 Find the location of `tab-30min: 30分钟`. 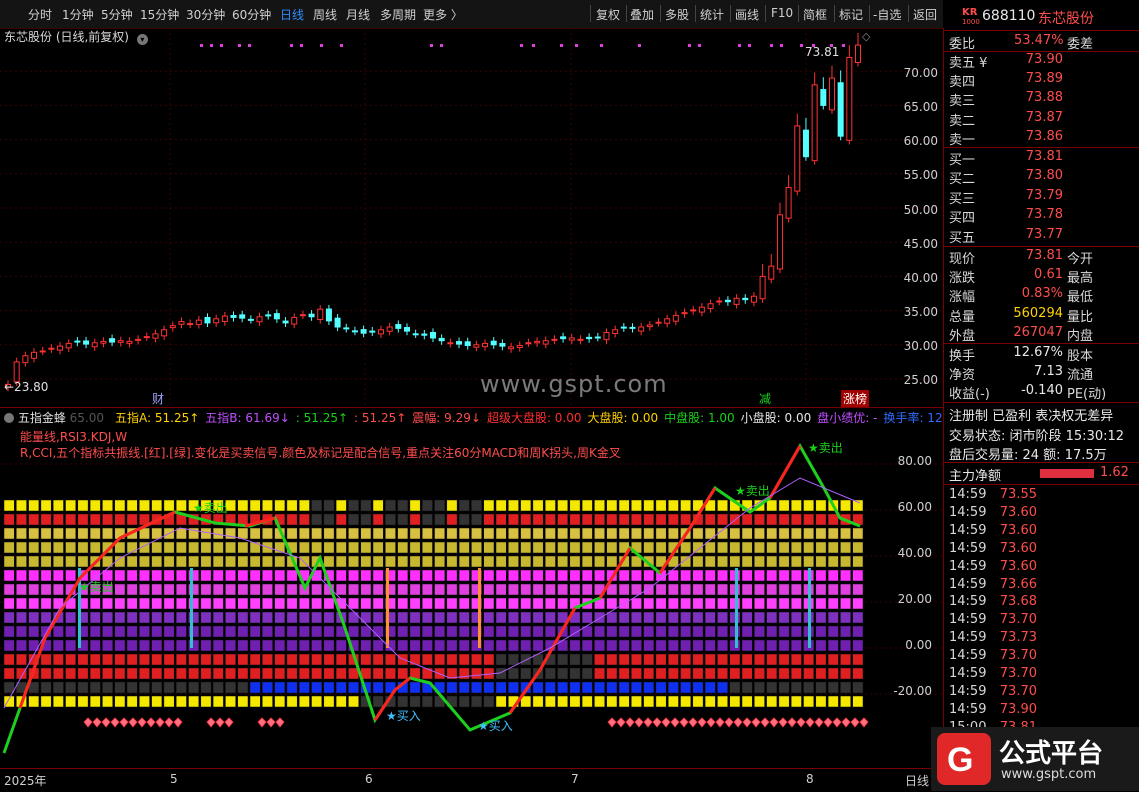

tab-30min: 30分钟 is located at coordinates (205, 14).